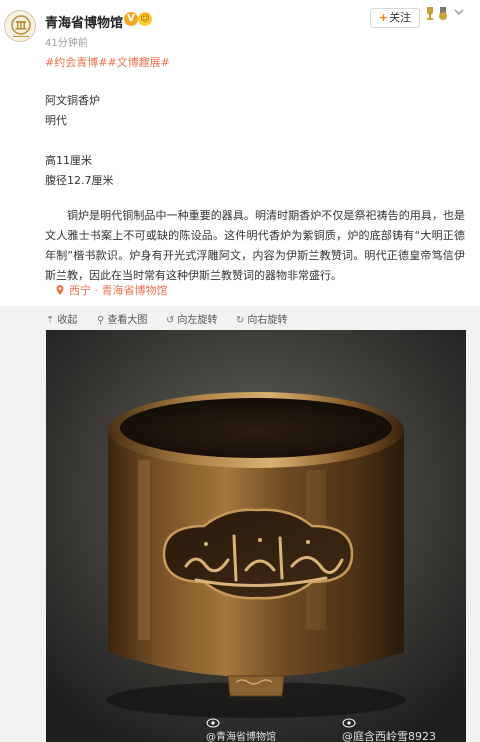 This screenshot has width=480, height=742. What do you see at coordinates (459, 12) in the screenshot?
I see `chevron-down-icon` at bounding box center [459, 12].